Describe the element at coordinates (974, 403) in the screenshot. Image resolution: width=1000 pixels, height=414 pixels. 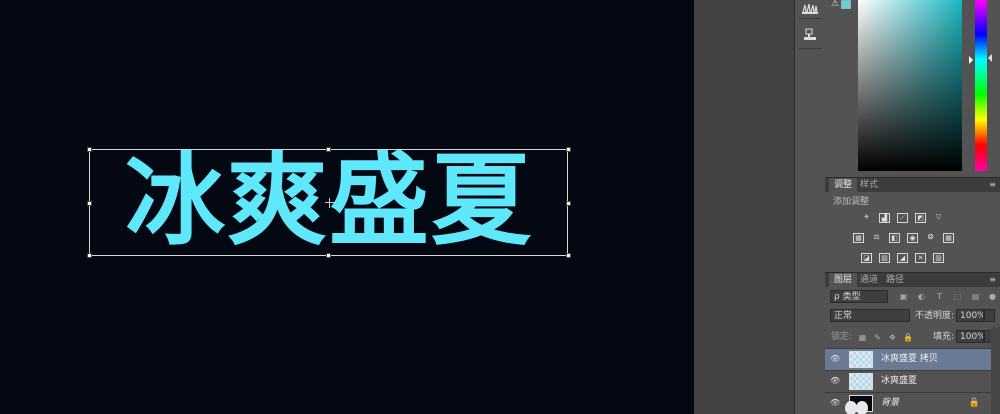
I see `layer-lock-icon: 🔒` at that location.